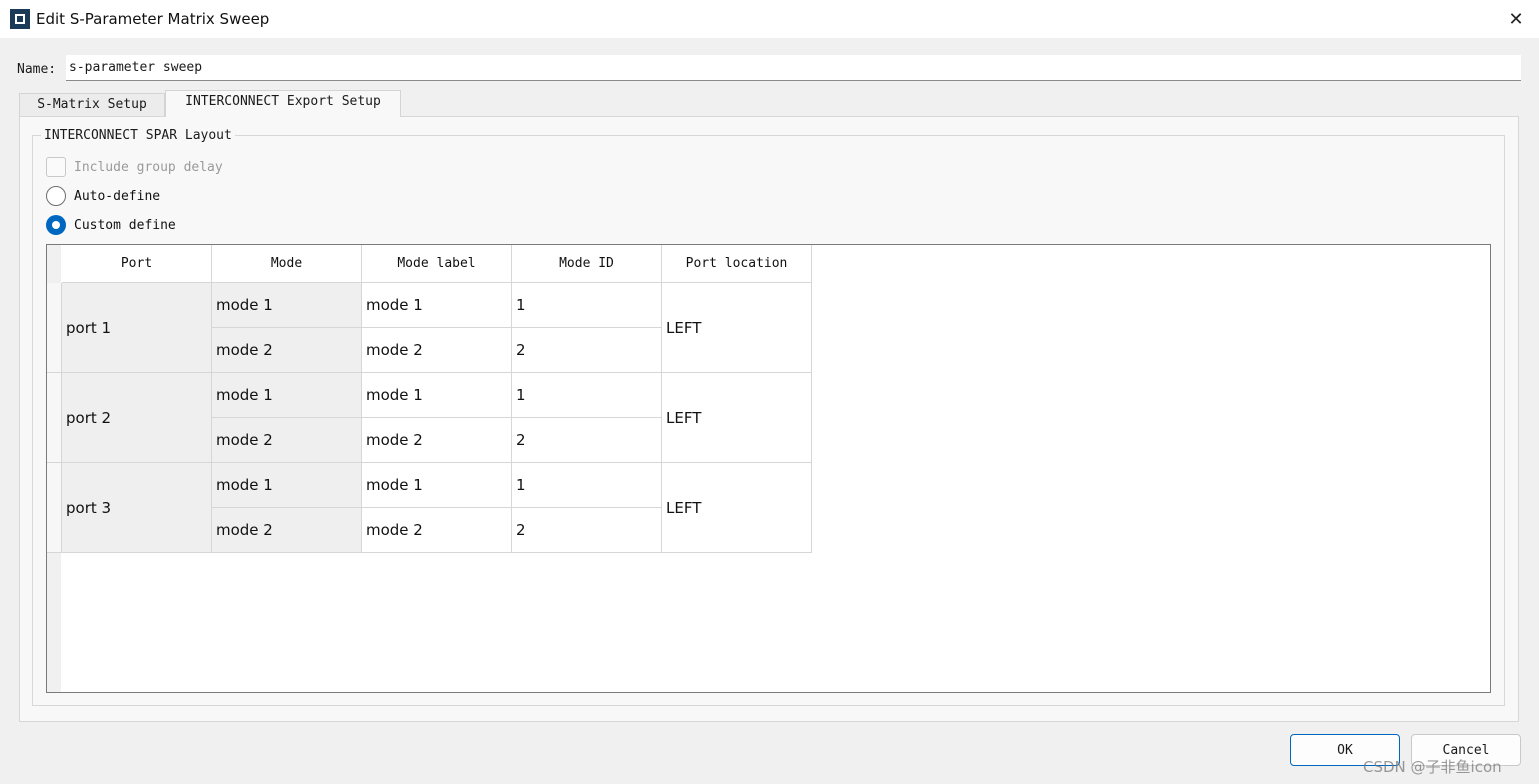  Describe the element at coordinates (1516, 19) in the screenshot. I see `close-button: ✕` at that location.